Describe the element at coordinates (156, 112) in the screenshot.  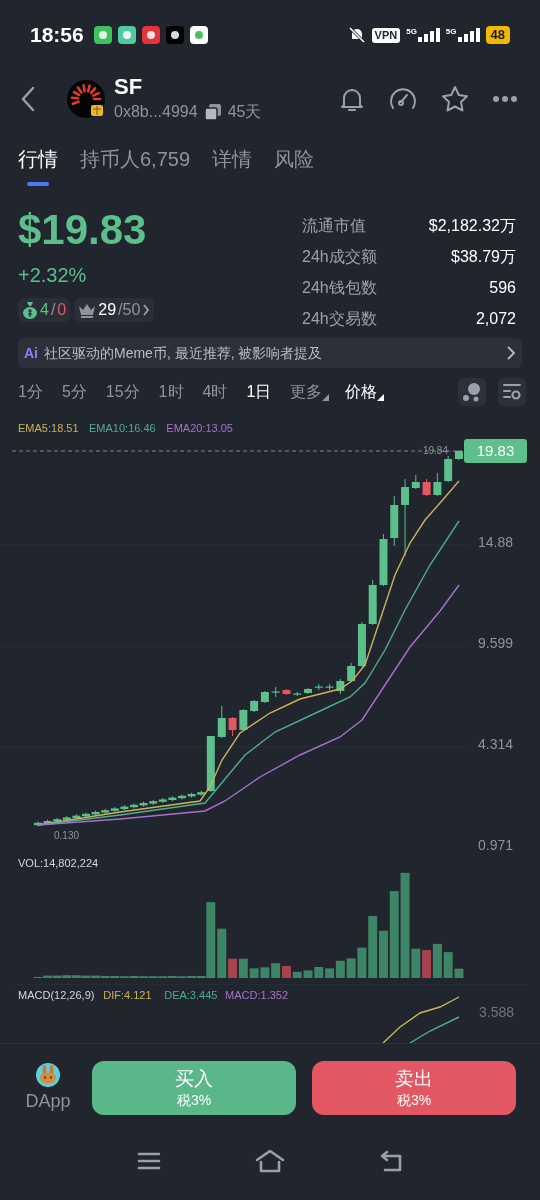
I see `token-address: 0x8b...4994` at that location.